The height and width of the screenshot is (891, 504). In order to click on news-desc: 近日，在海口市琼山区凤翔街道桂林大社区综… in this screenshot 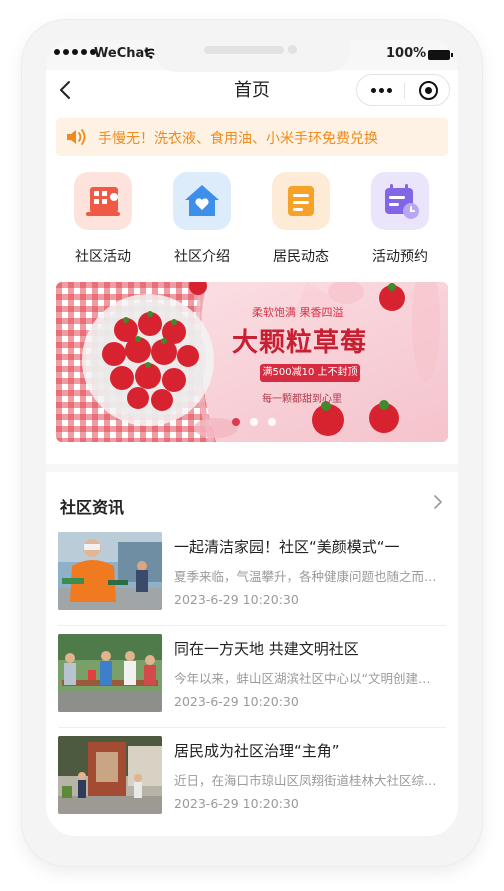, I will do `click(305, 780)`.